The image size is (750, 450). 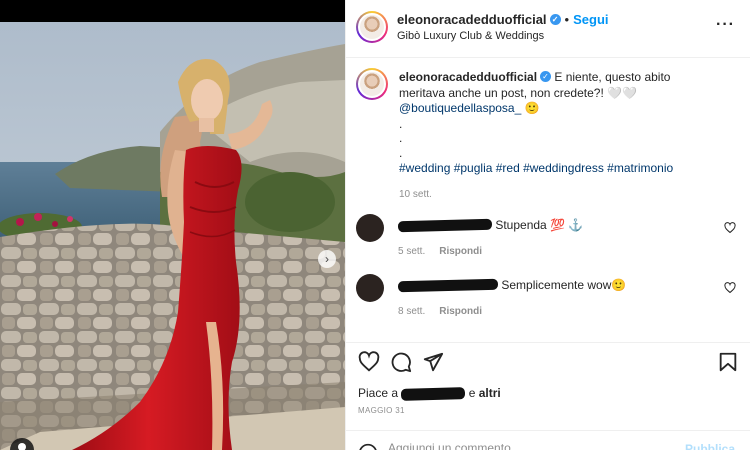 What do you see at coordinates (725, 25) in the screenshot?
I see `more-options-icon: ···` at bounding box center [725, 25].